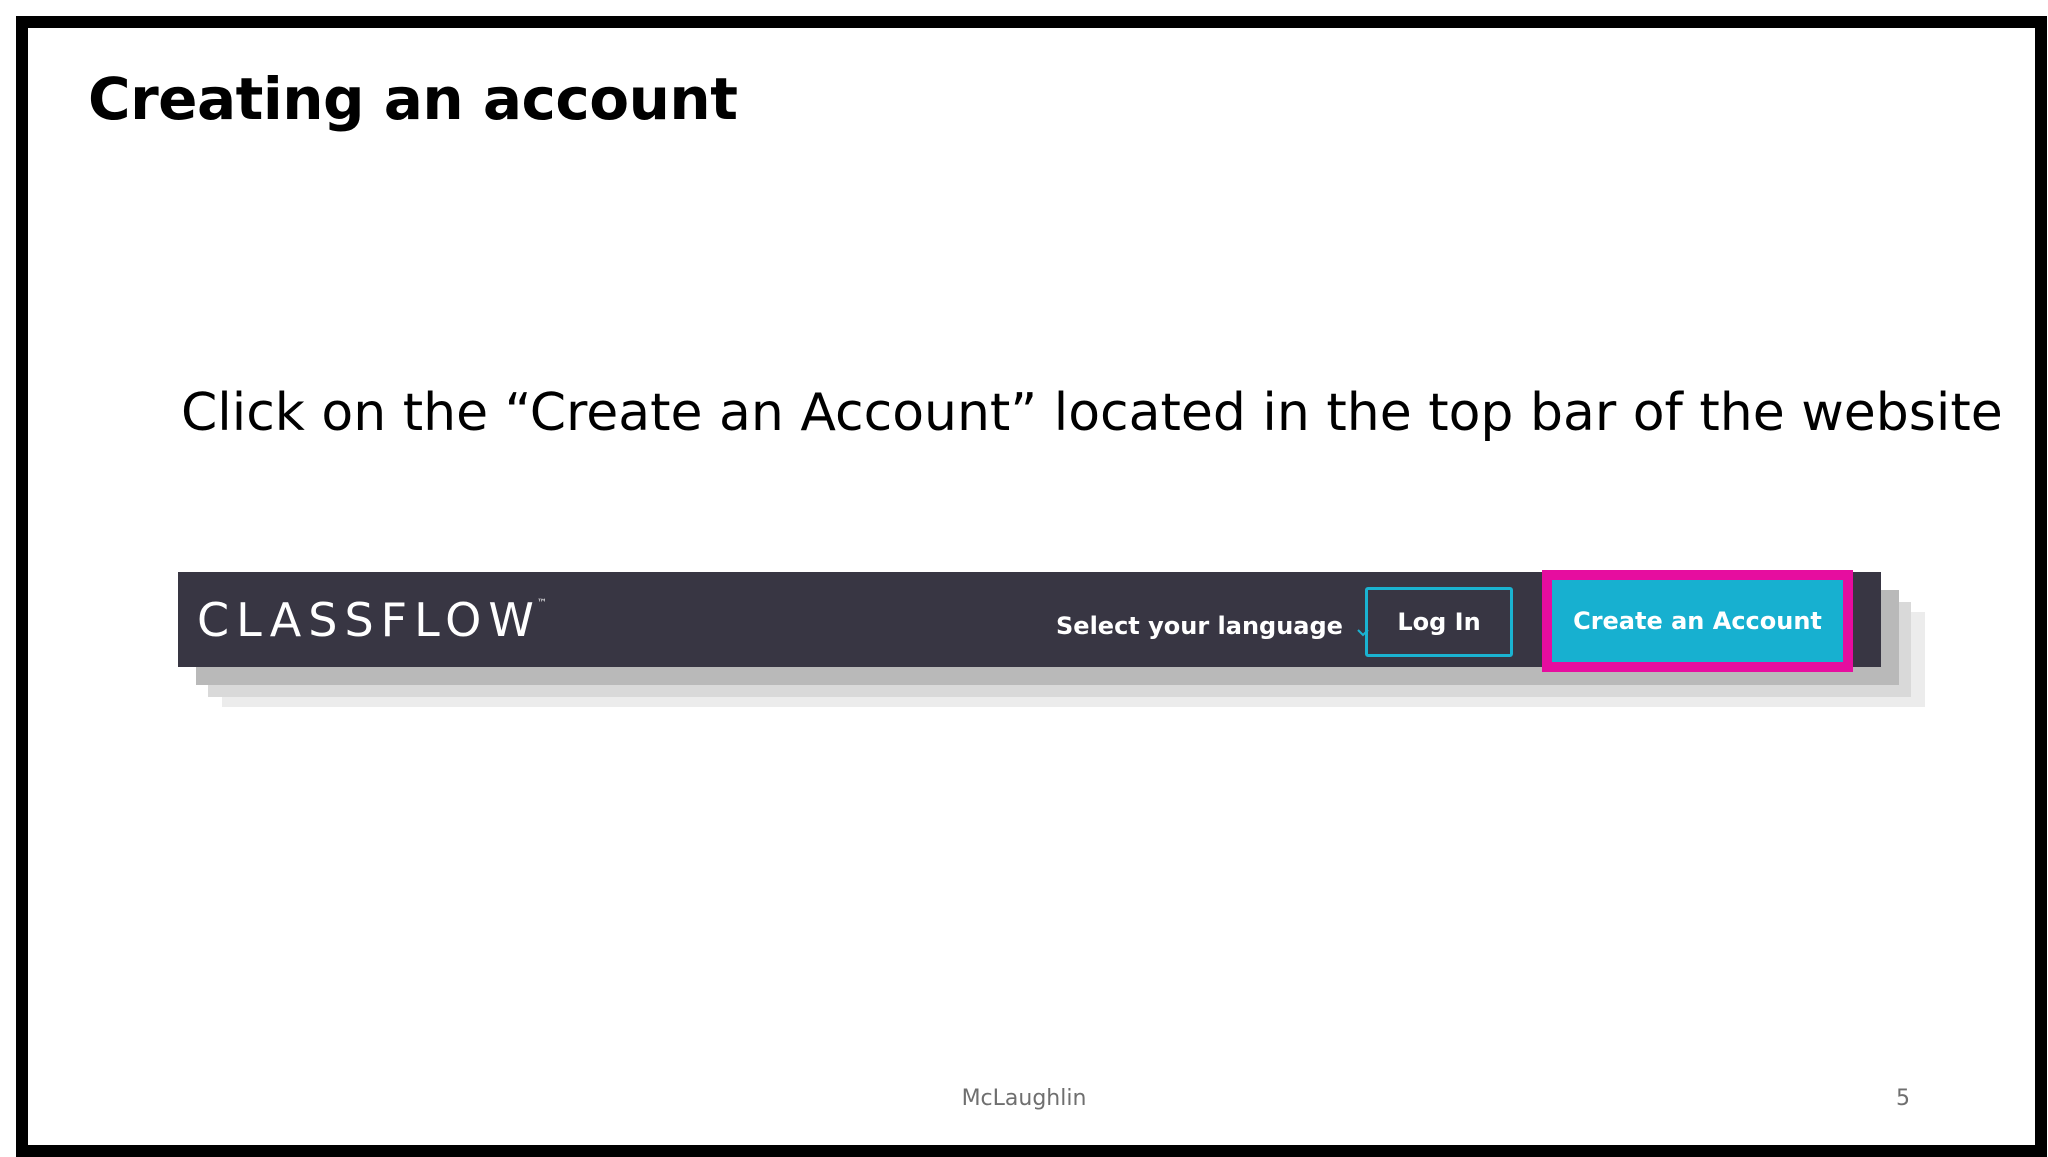 Image resolution: width=2048 pixels, height=1157 pixels. What do you see at coordinates (1903, 1098) in the screenshot?
I see `page-number: 5` at bounding box center [1903, 1098].